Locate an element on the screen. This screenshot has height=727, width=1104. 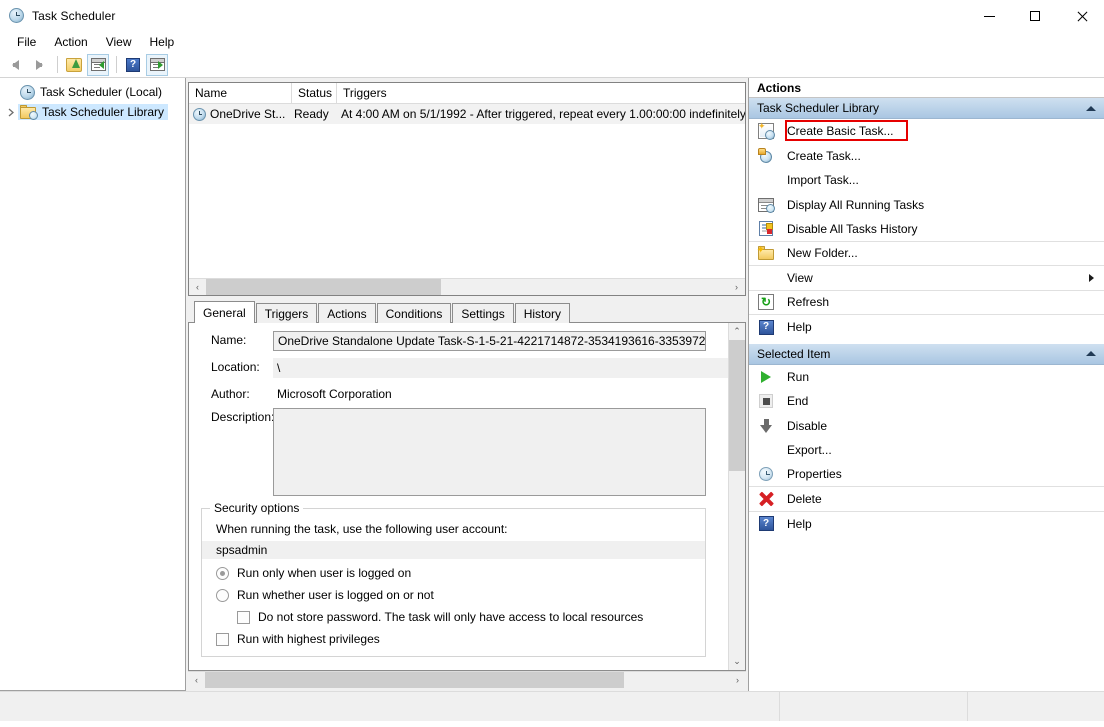
help-icon: ? is located at coordinates (133, 64).